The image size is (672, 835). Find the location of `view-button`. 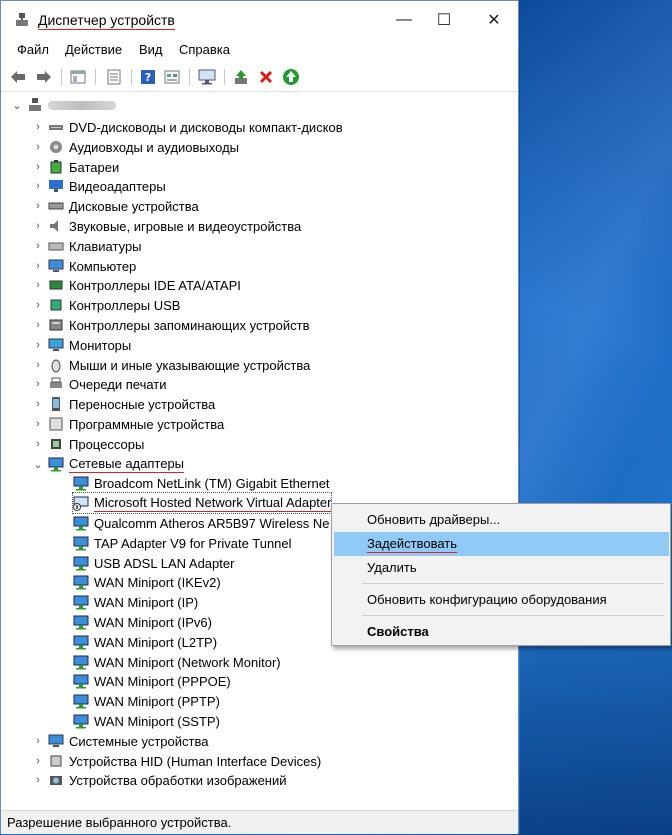

view-button is located at coordinates (172, 77).